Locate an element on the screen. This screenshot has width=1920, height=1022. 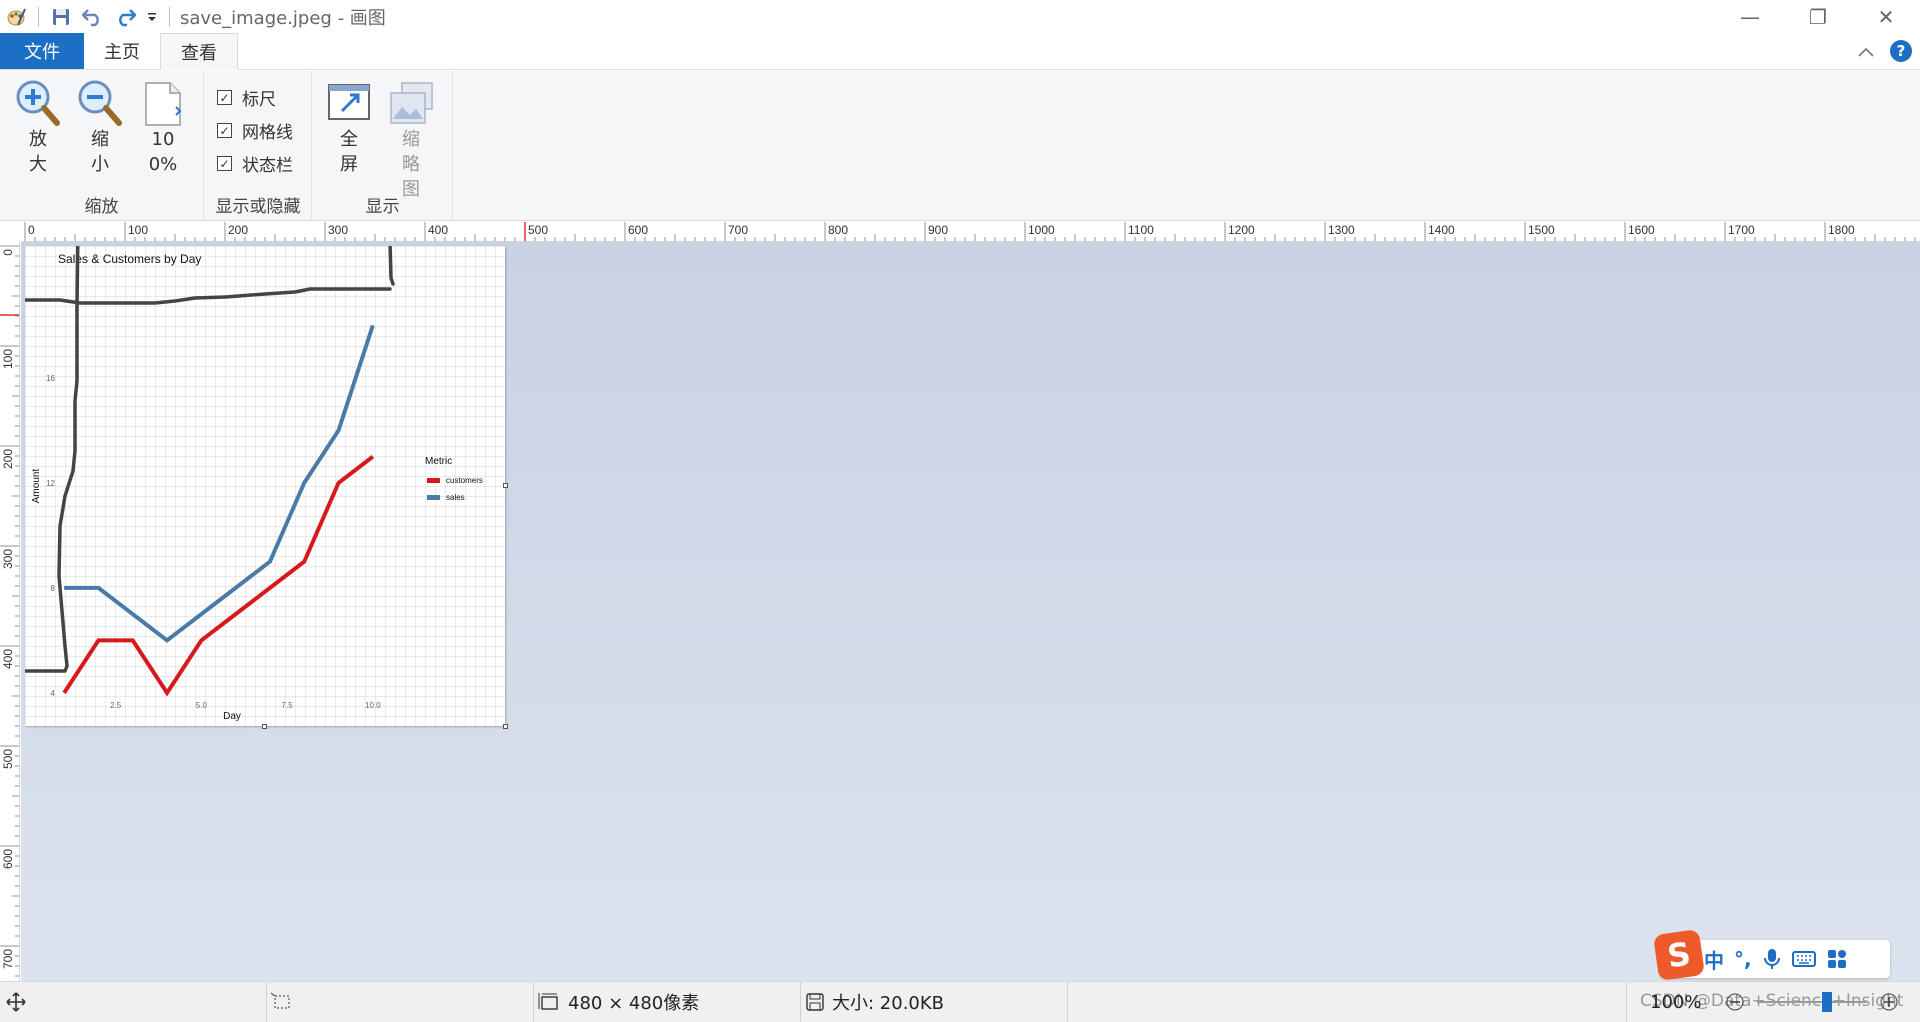
file-size: 大小: 20.0KB is located at coordinates (875, 1002).